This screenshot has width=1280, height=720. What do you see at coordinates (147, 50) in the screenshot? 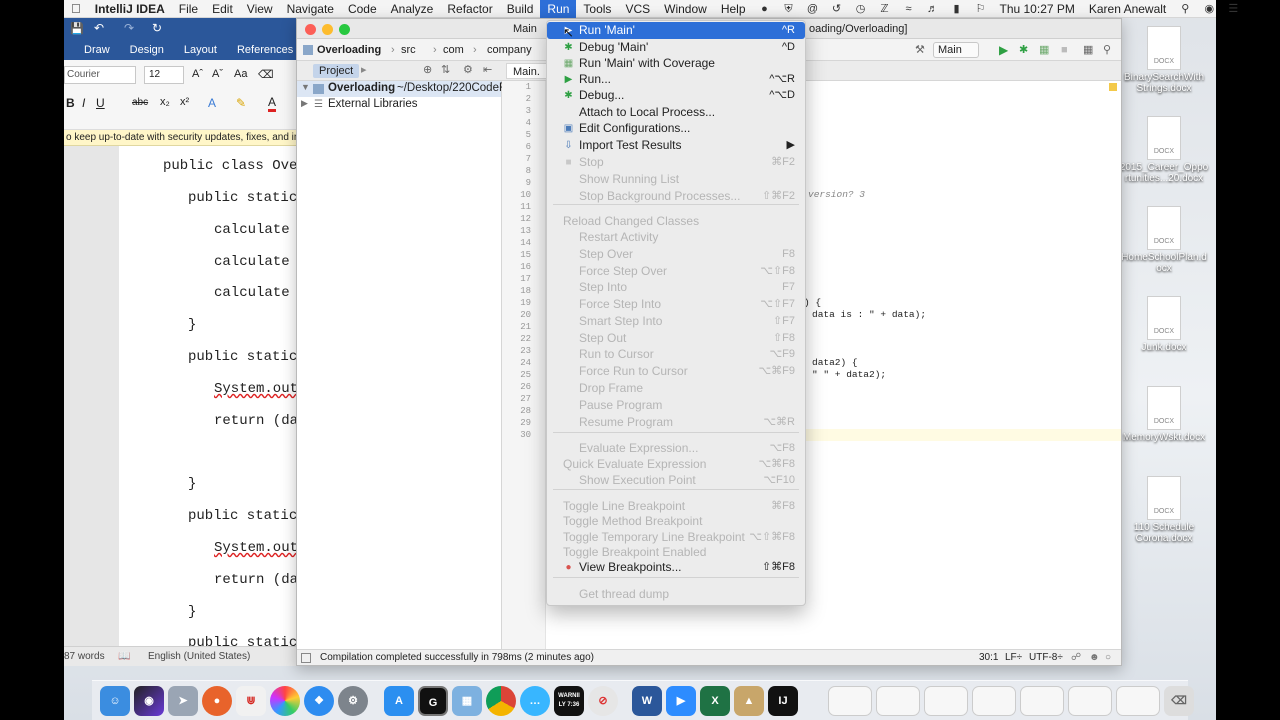
I see `word-tab-design: Design` at bounding box center [147, 50].